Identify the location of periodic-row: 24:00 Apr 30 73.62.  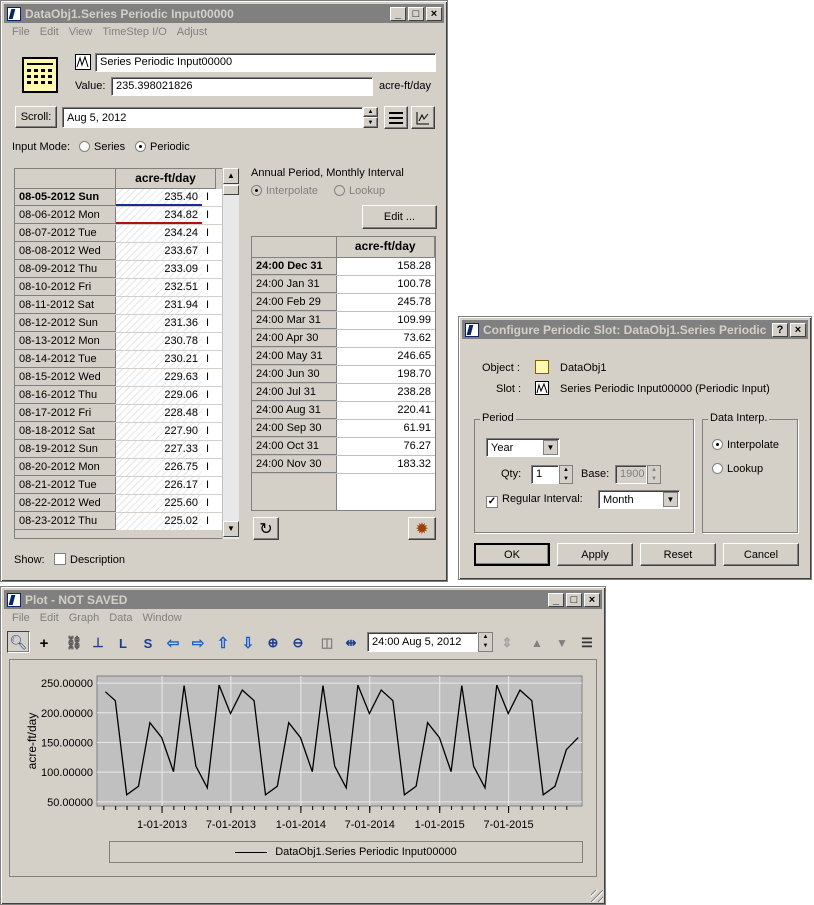
(343, 339).